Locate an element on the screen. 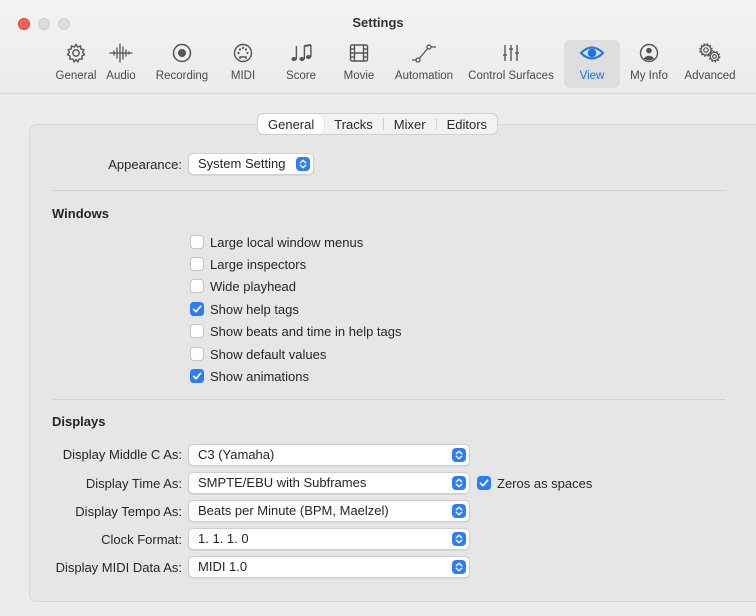 This screenshot has height=616, width=756. tab-editors: Editors is located at coordinates (467, 124).